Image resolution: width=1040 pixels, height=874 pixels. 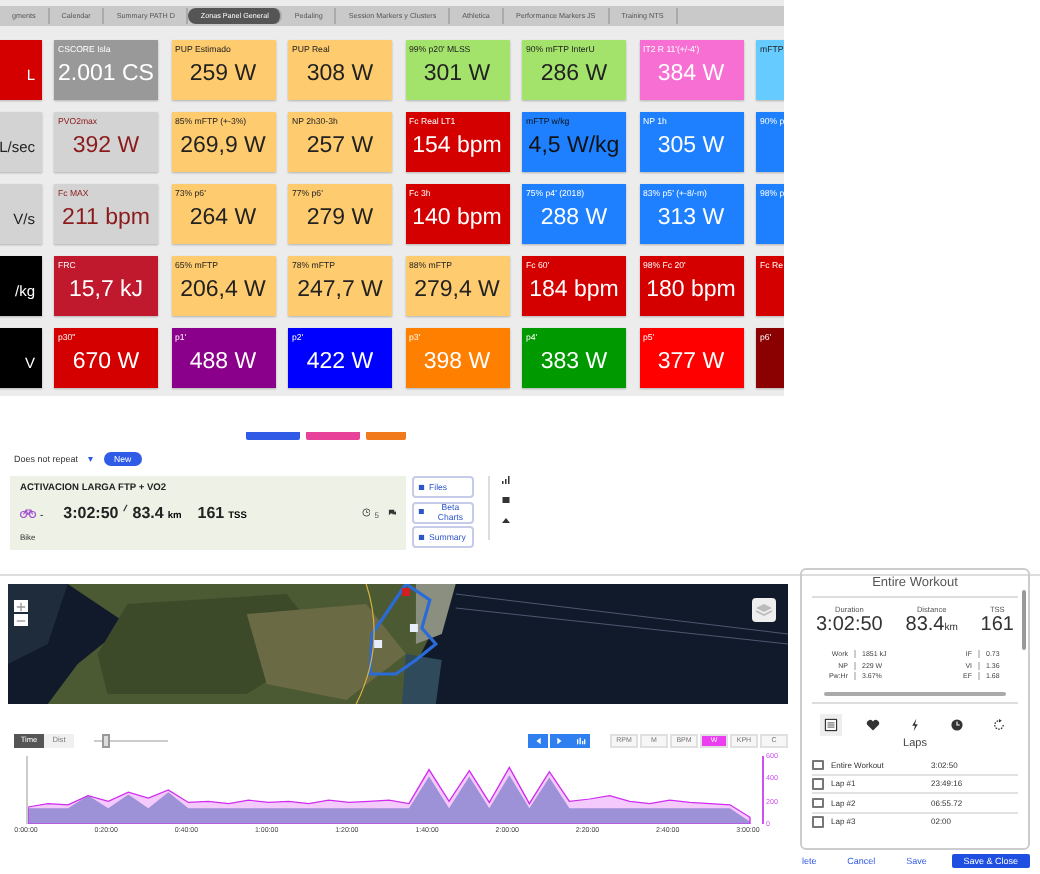 What do you see at coordinates (91, 513) in the screenshot?
I see `workout-duration: 3:02:50` at bounding box center [91, 513].